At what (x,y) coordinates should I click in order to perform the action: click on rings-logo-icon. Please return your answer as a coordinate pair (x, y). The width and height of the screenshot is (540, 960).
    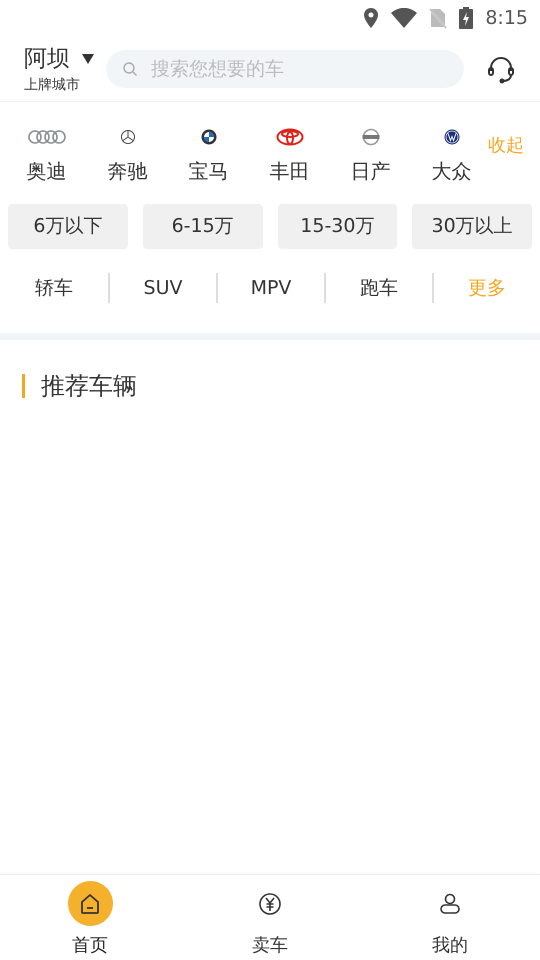
    Looking at the image, I should click on (46, 137).